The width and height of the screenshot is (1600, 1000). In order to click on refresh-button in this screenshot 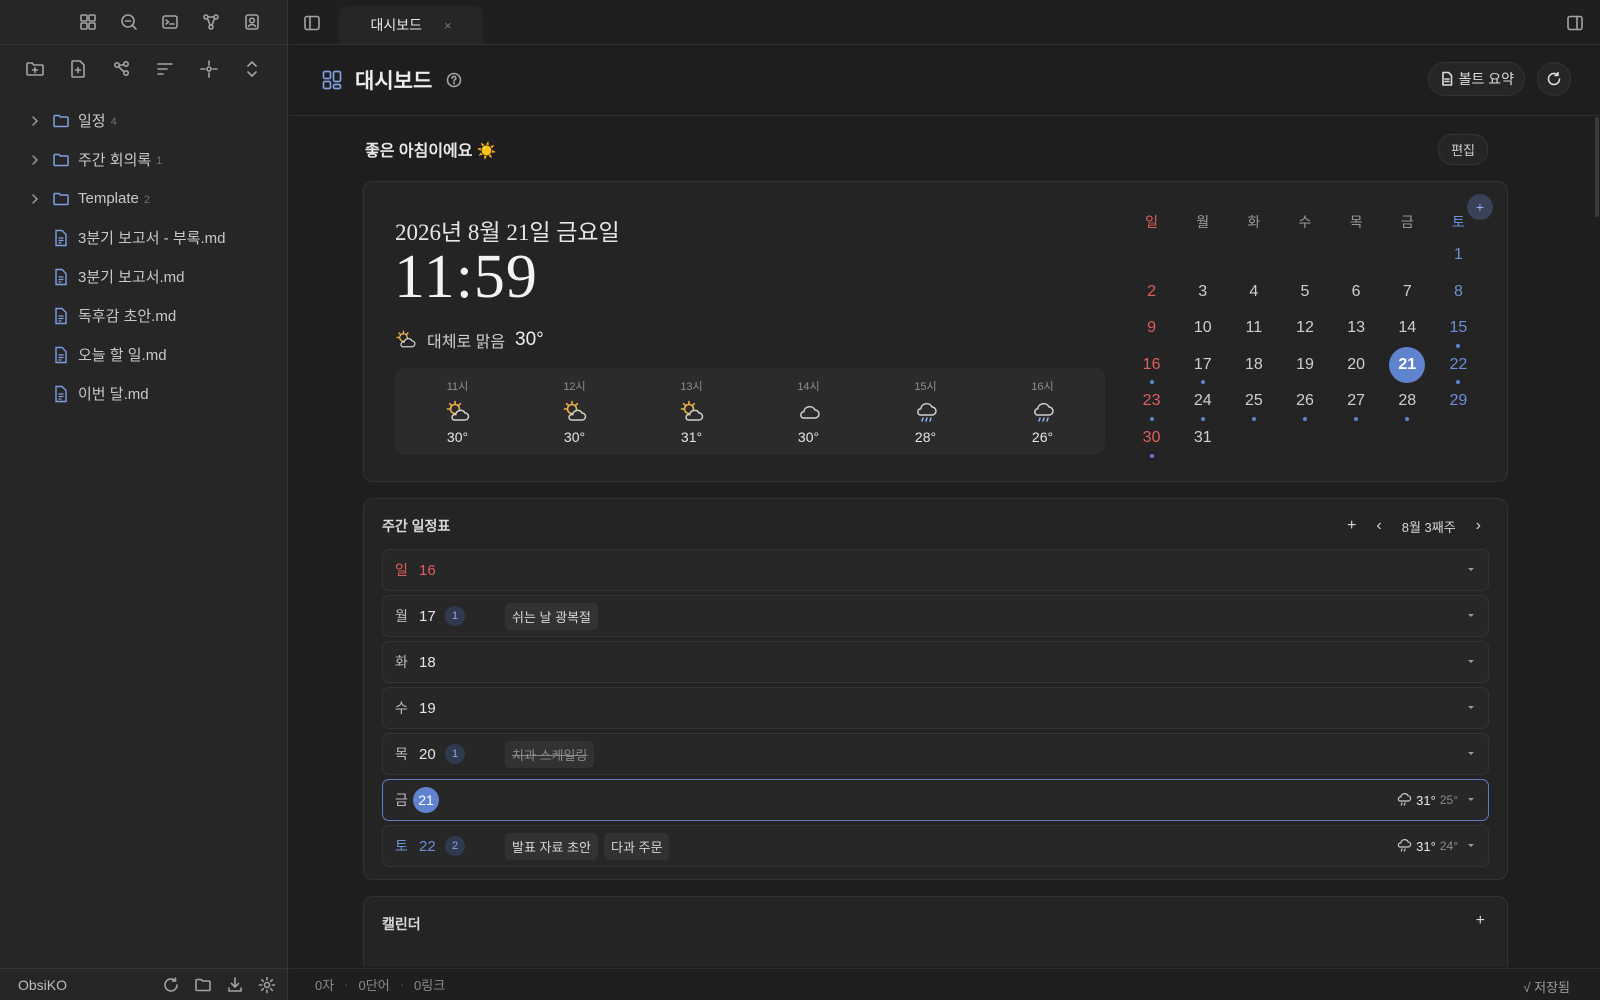, I will do `click(1554, 79)`.